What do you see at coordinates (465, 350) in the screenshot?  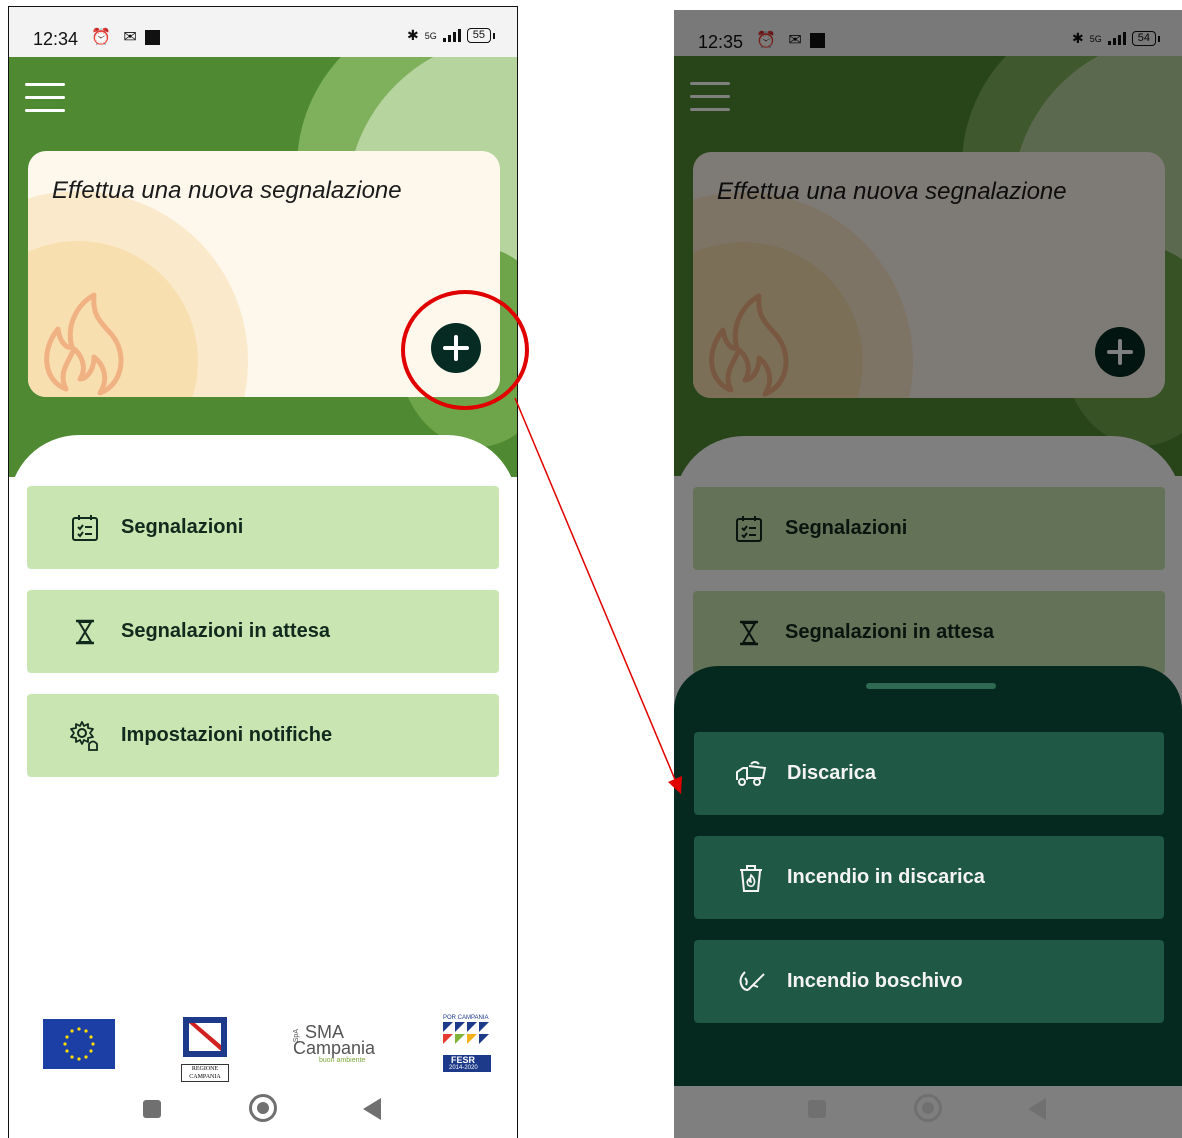 I see `annotation-highlight-circle` at bounding box center [465, 350].